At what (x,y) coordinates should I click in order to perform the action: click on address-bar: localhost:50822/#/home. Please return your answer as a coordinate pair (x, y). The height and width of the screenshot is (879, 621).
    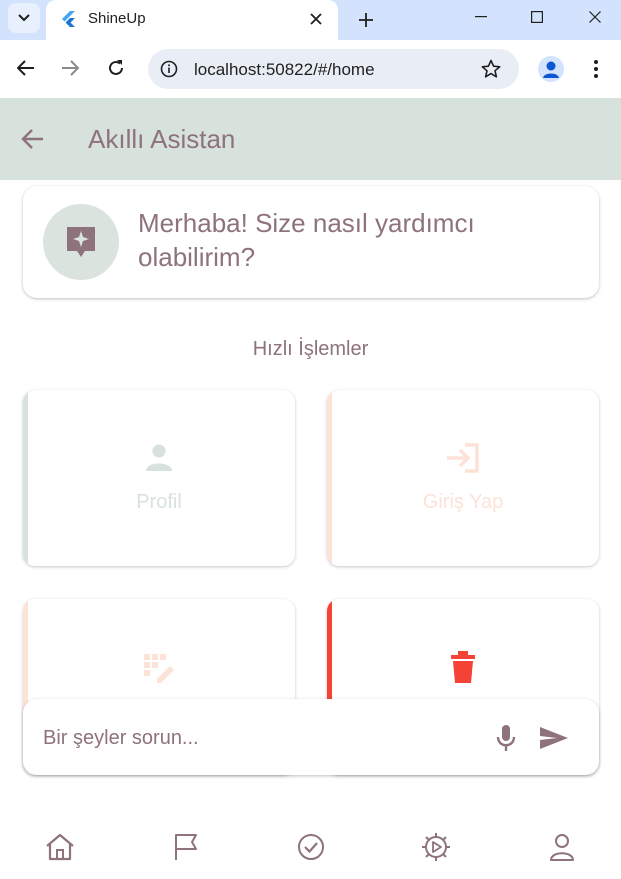
    Looking at the image, I should click on (333, 69).